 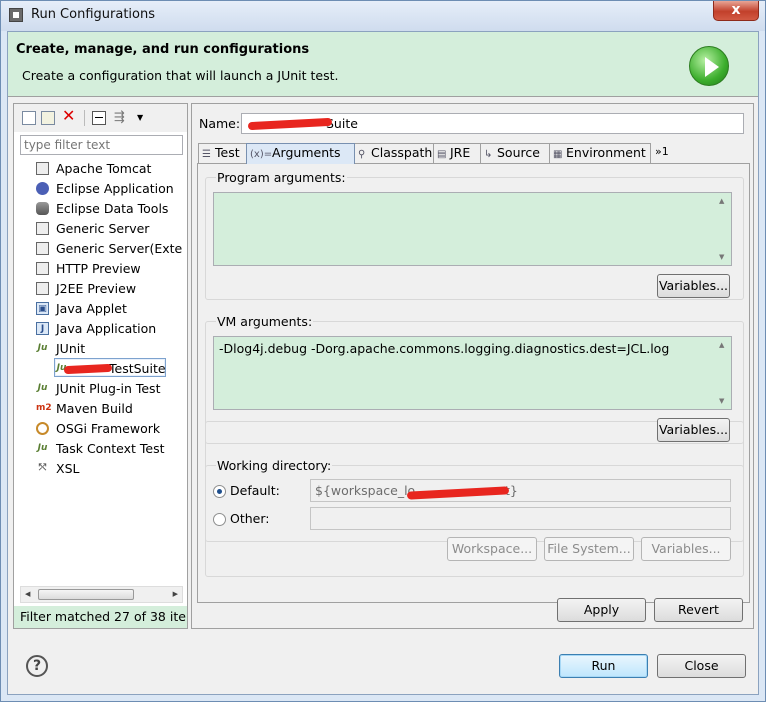 What do you see at coordinates (472, 229) in the screenshot?
I see `program-arguments-input: ▲ ▼` at bounding box center [472, 229].